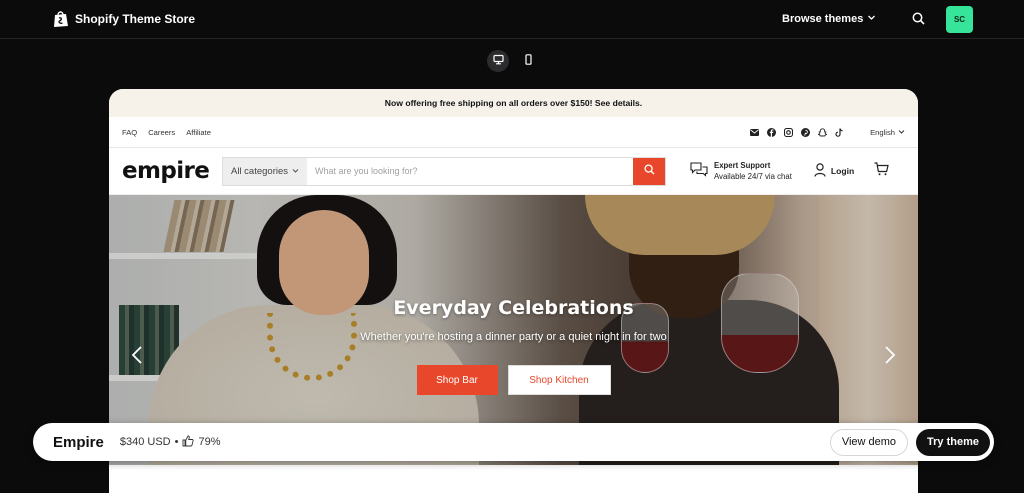 This screenshot has width=1024, height=493. I want to click on desktop-view-button, so click(498, 61).